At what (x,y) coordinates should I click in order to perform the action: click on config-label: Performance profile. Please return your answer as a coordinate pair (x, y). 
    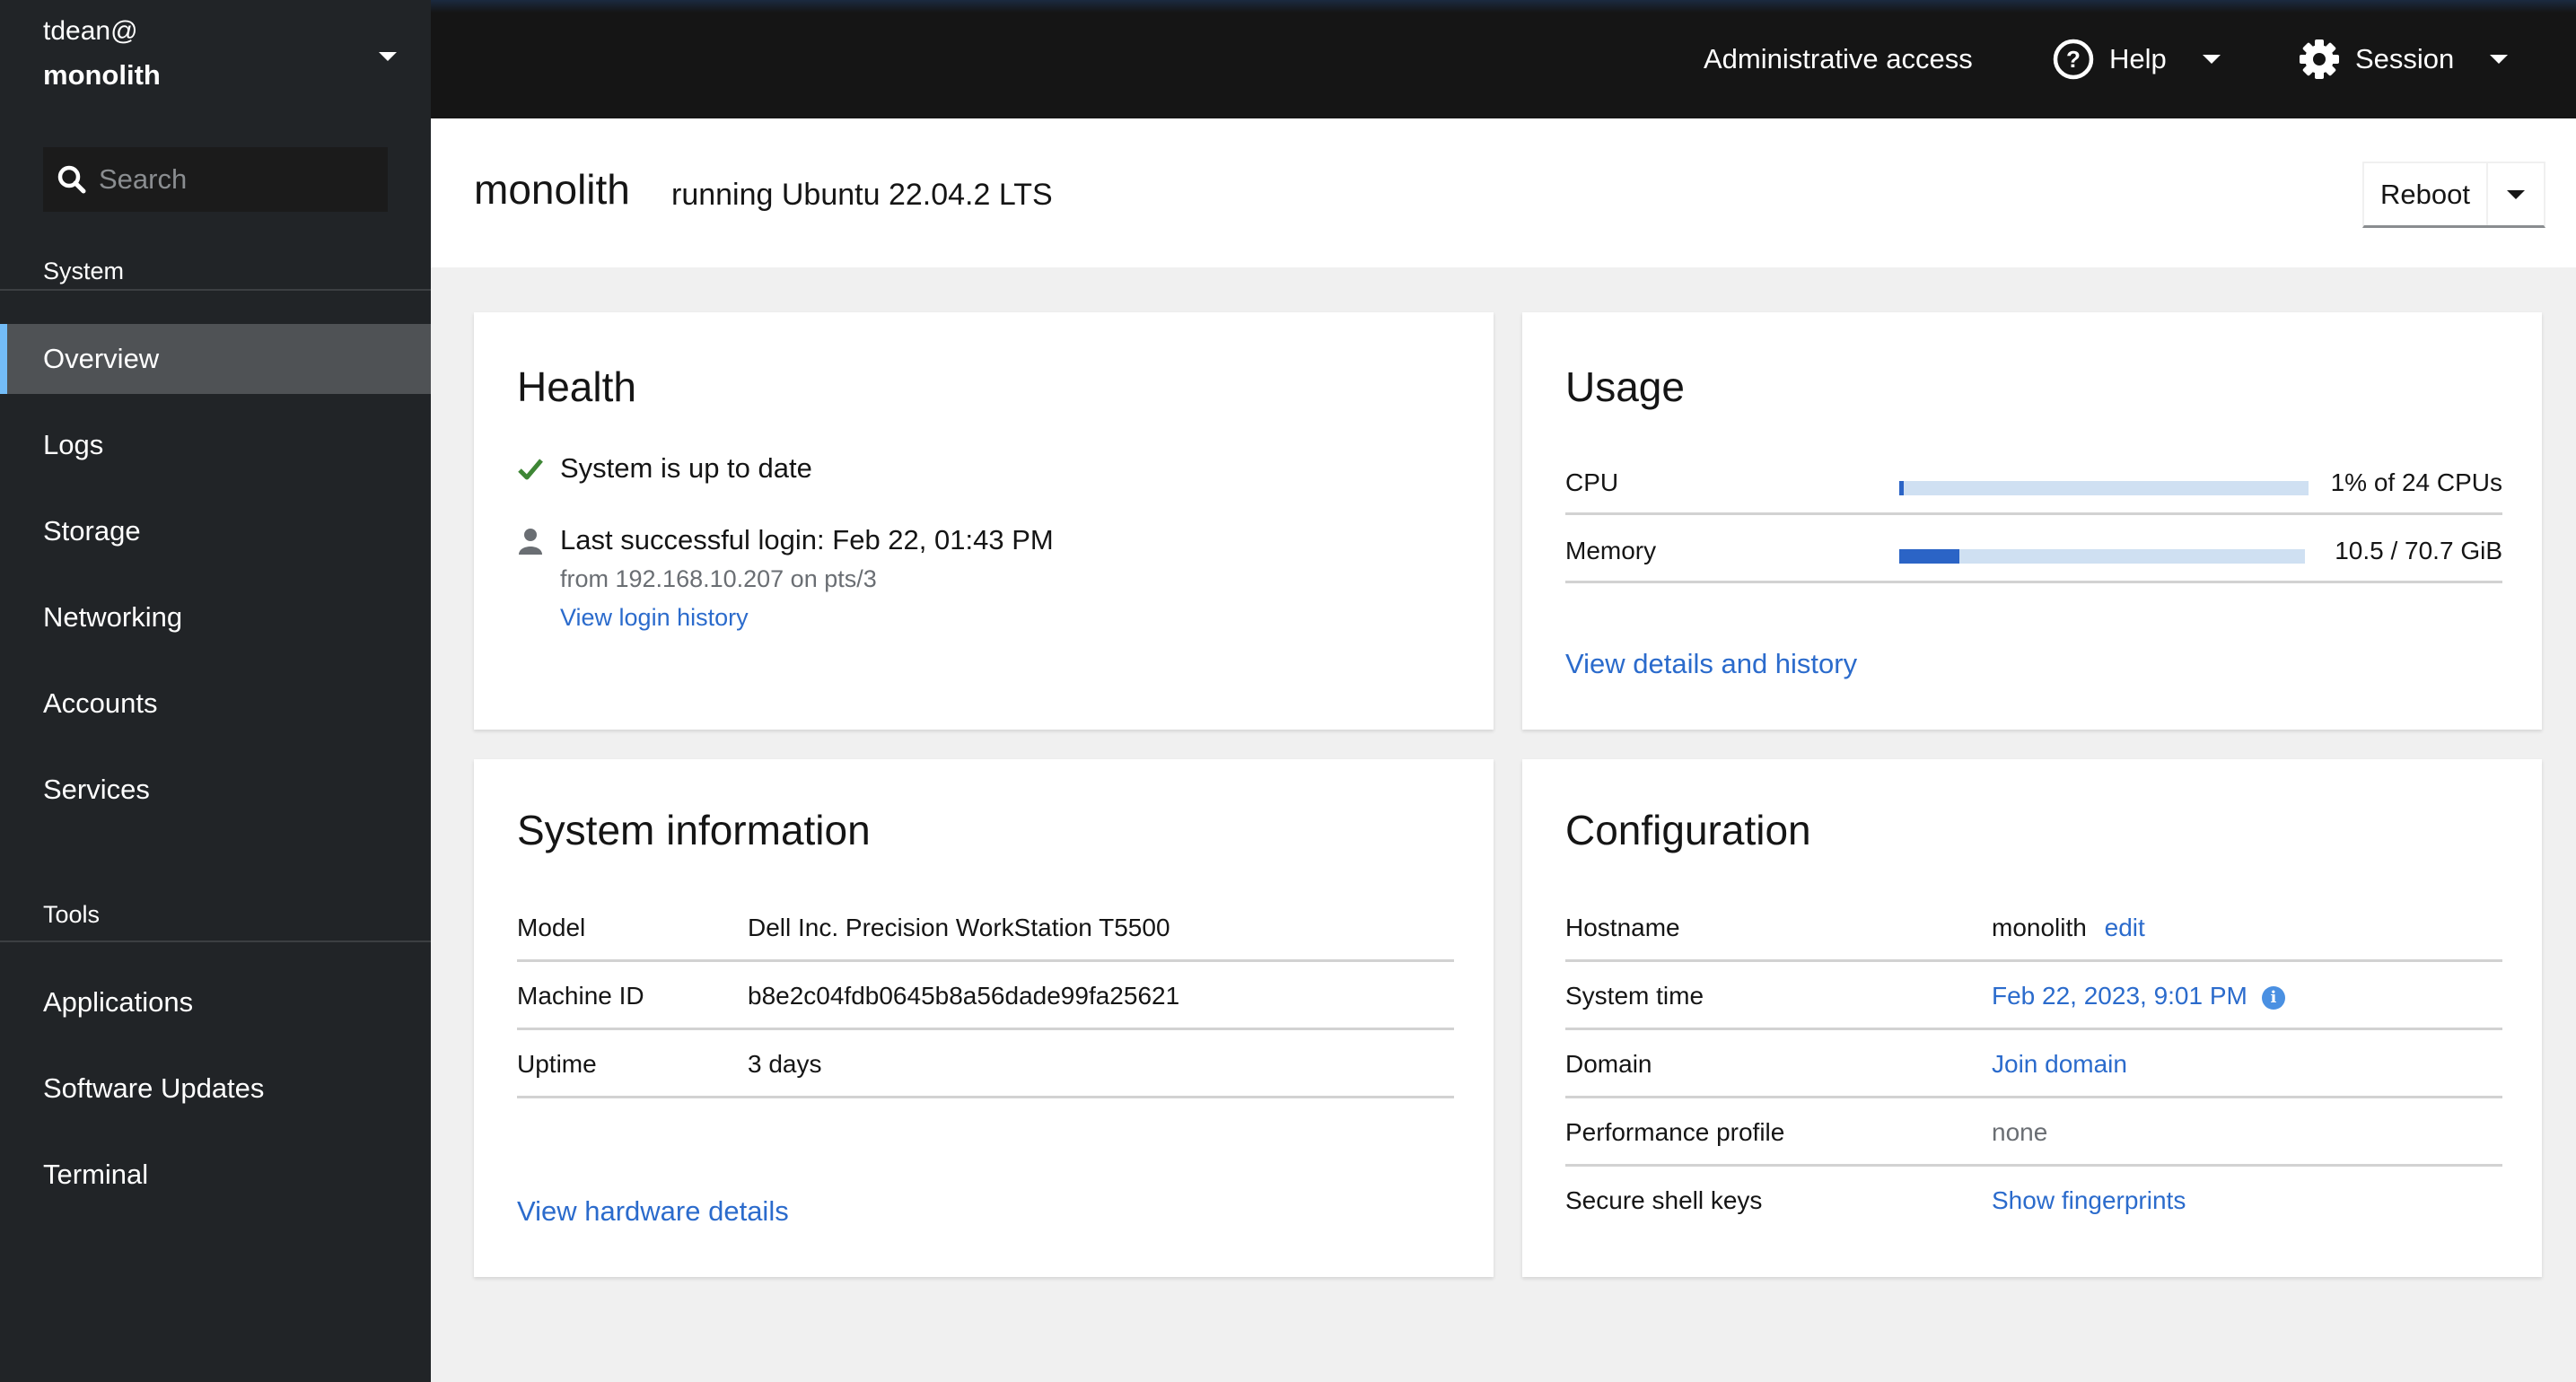
    Looking at the image, I should click on (1675, 1132).